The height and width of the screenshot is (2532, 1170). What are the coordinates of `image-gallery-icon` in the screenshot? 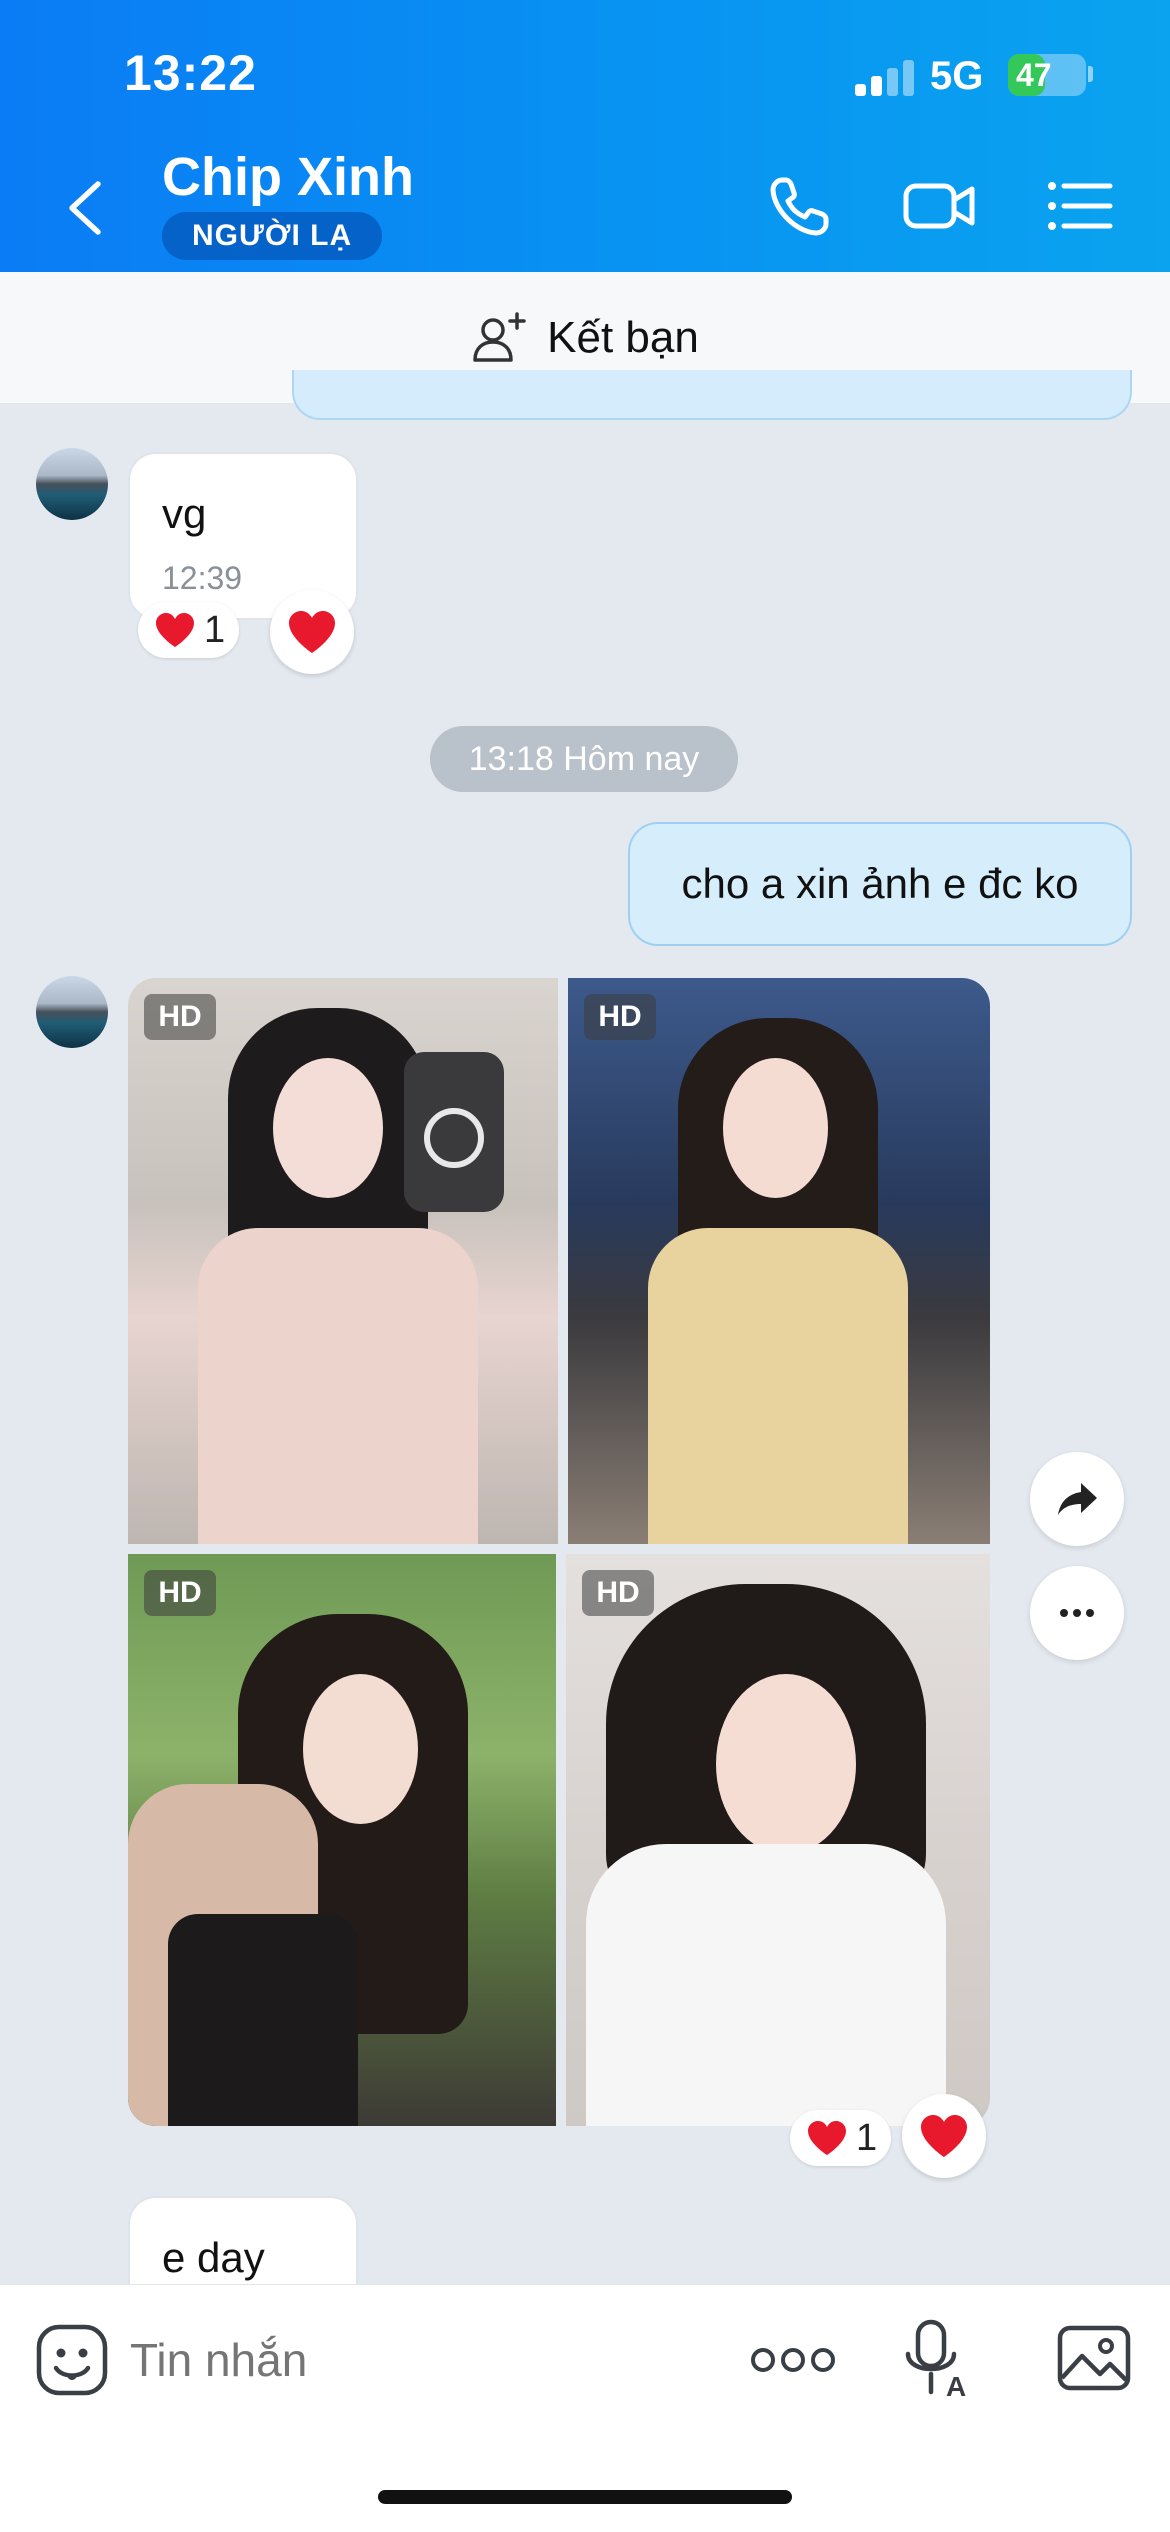 It's located at (1094, 2358).